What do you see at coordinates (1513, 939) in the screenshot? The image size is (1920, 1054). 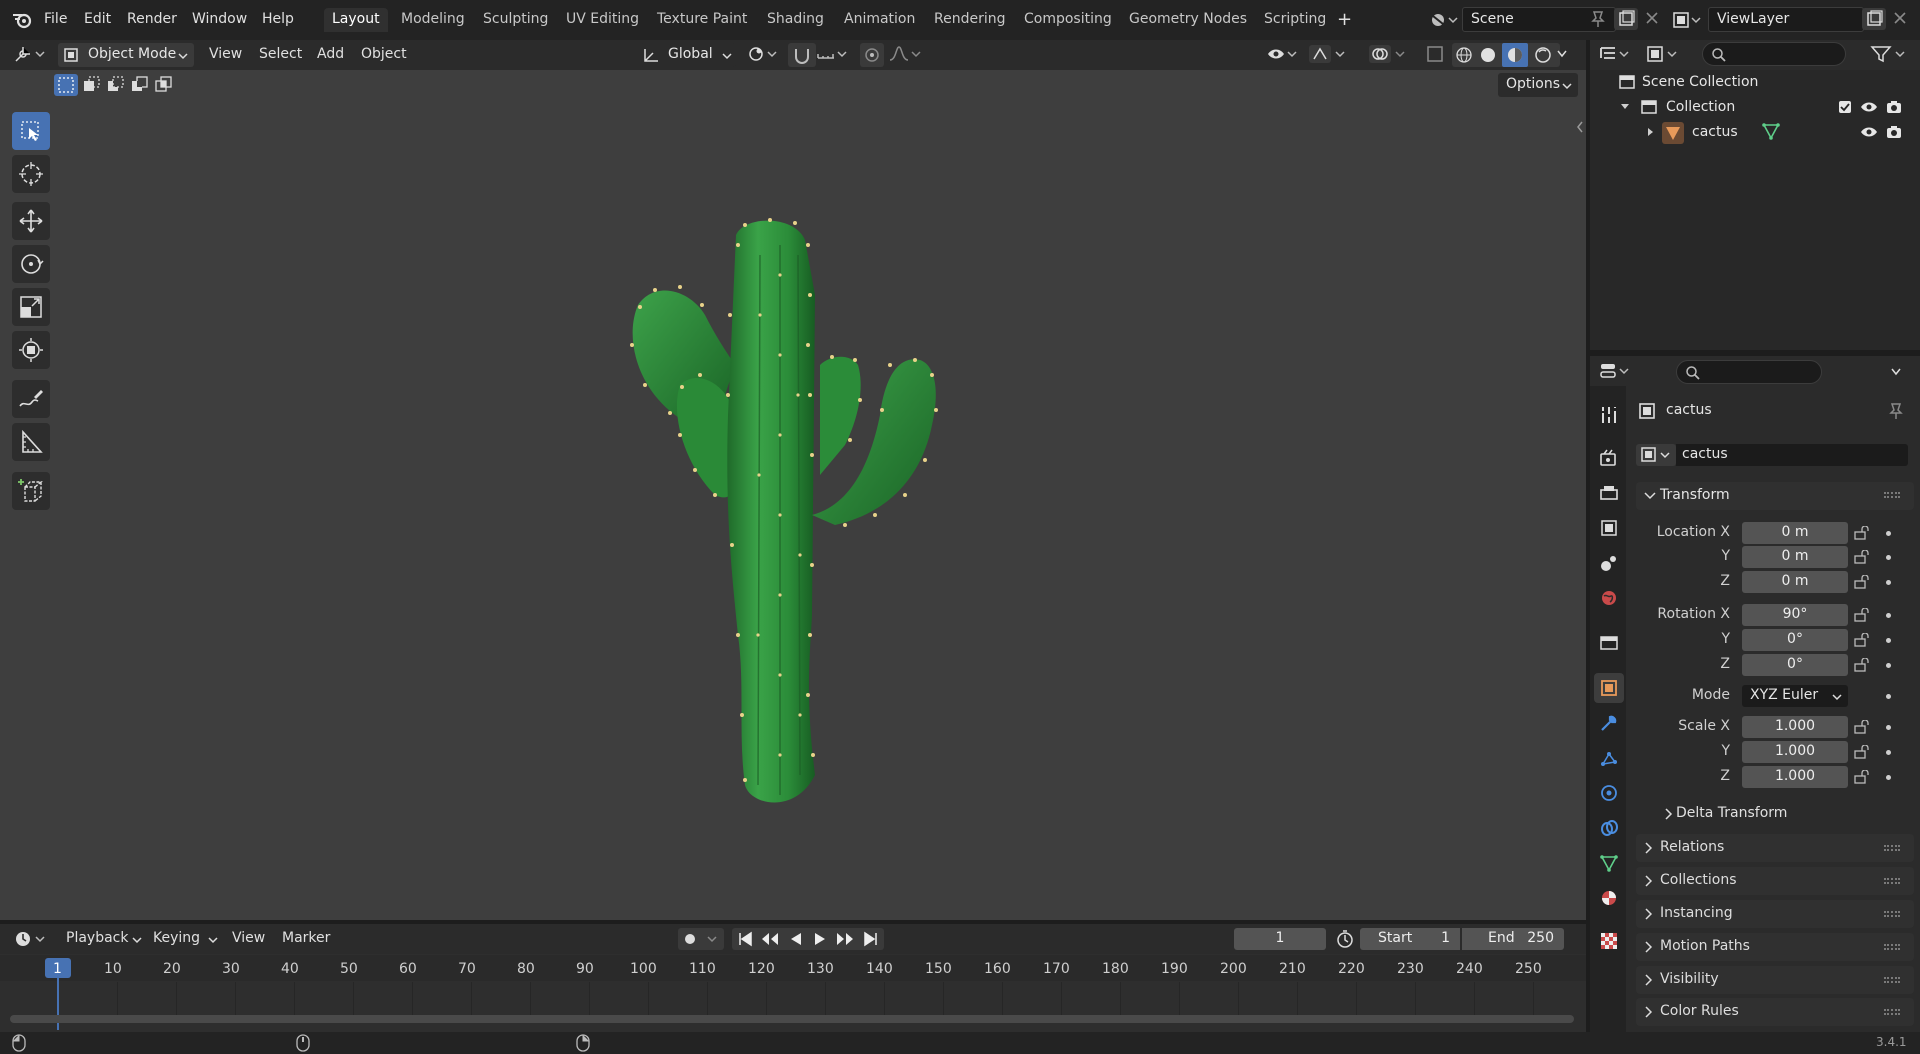 I see `end-frame-field: End 250` at bounding box center [1513, 939].